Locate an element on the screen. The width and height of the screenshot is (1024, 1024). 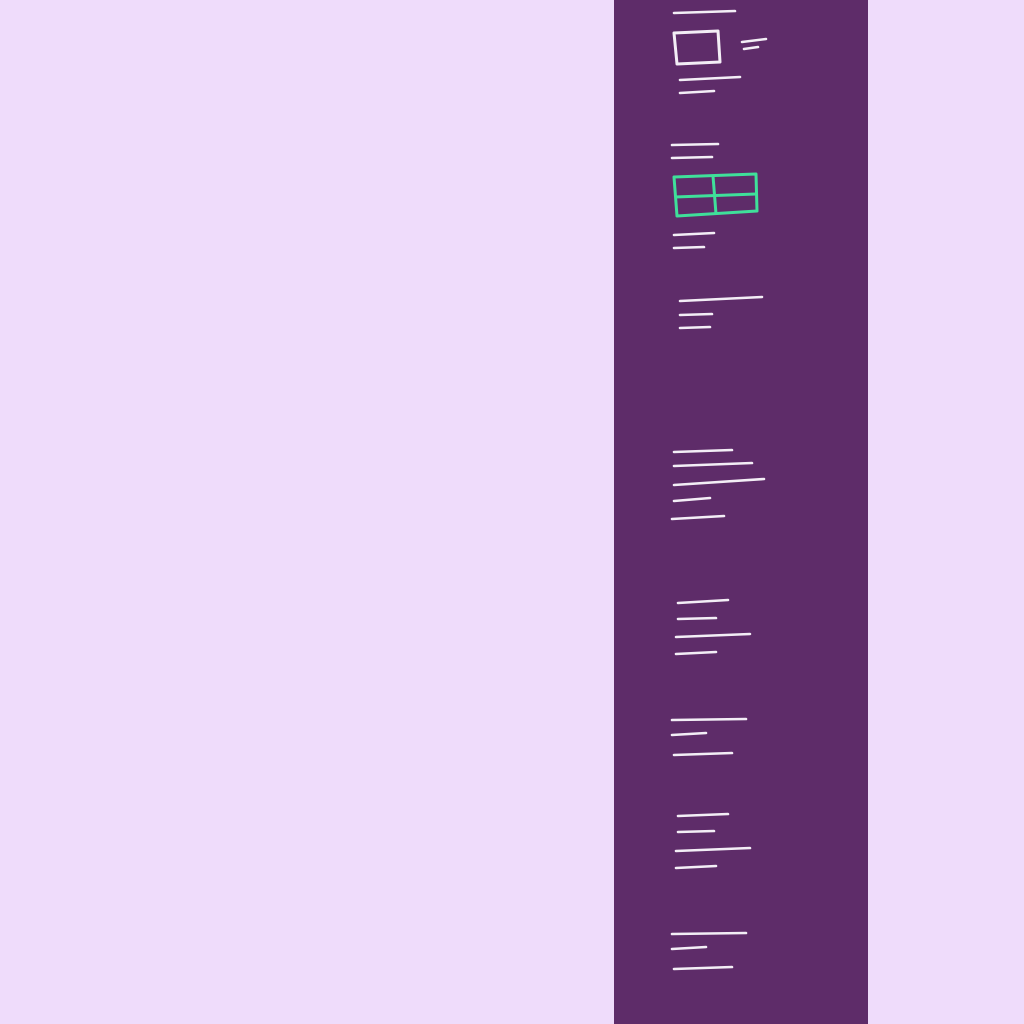
single-frame-icon is located at coordinates (697, 47).